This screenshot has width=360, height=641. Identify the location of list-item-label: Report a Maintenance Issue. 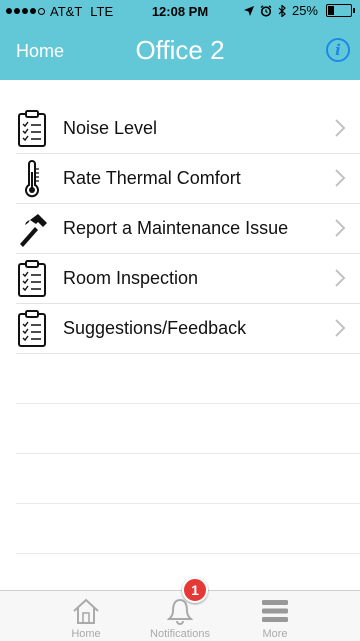
(176, 228).